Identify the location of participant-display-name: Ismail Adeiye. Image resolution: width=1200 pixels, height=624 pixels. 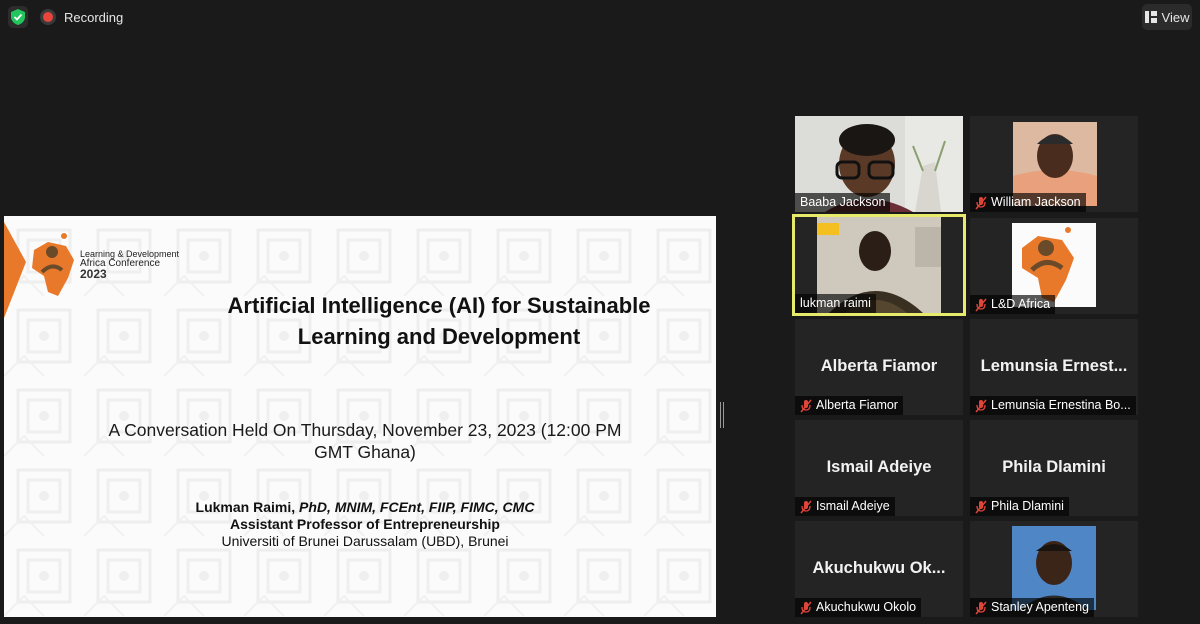
(879, 467).